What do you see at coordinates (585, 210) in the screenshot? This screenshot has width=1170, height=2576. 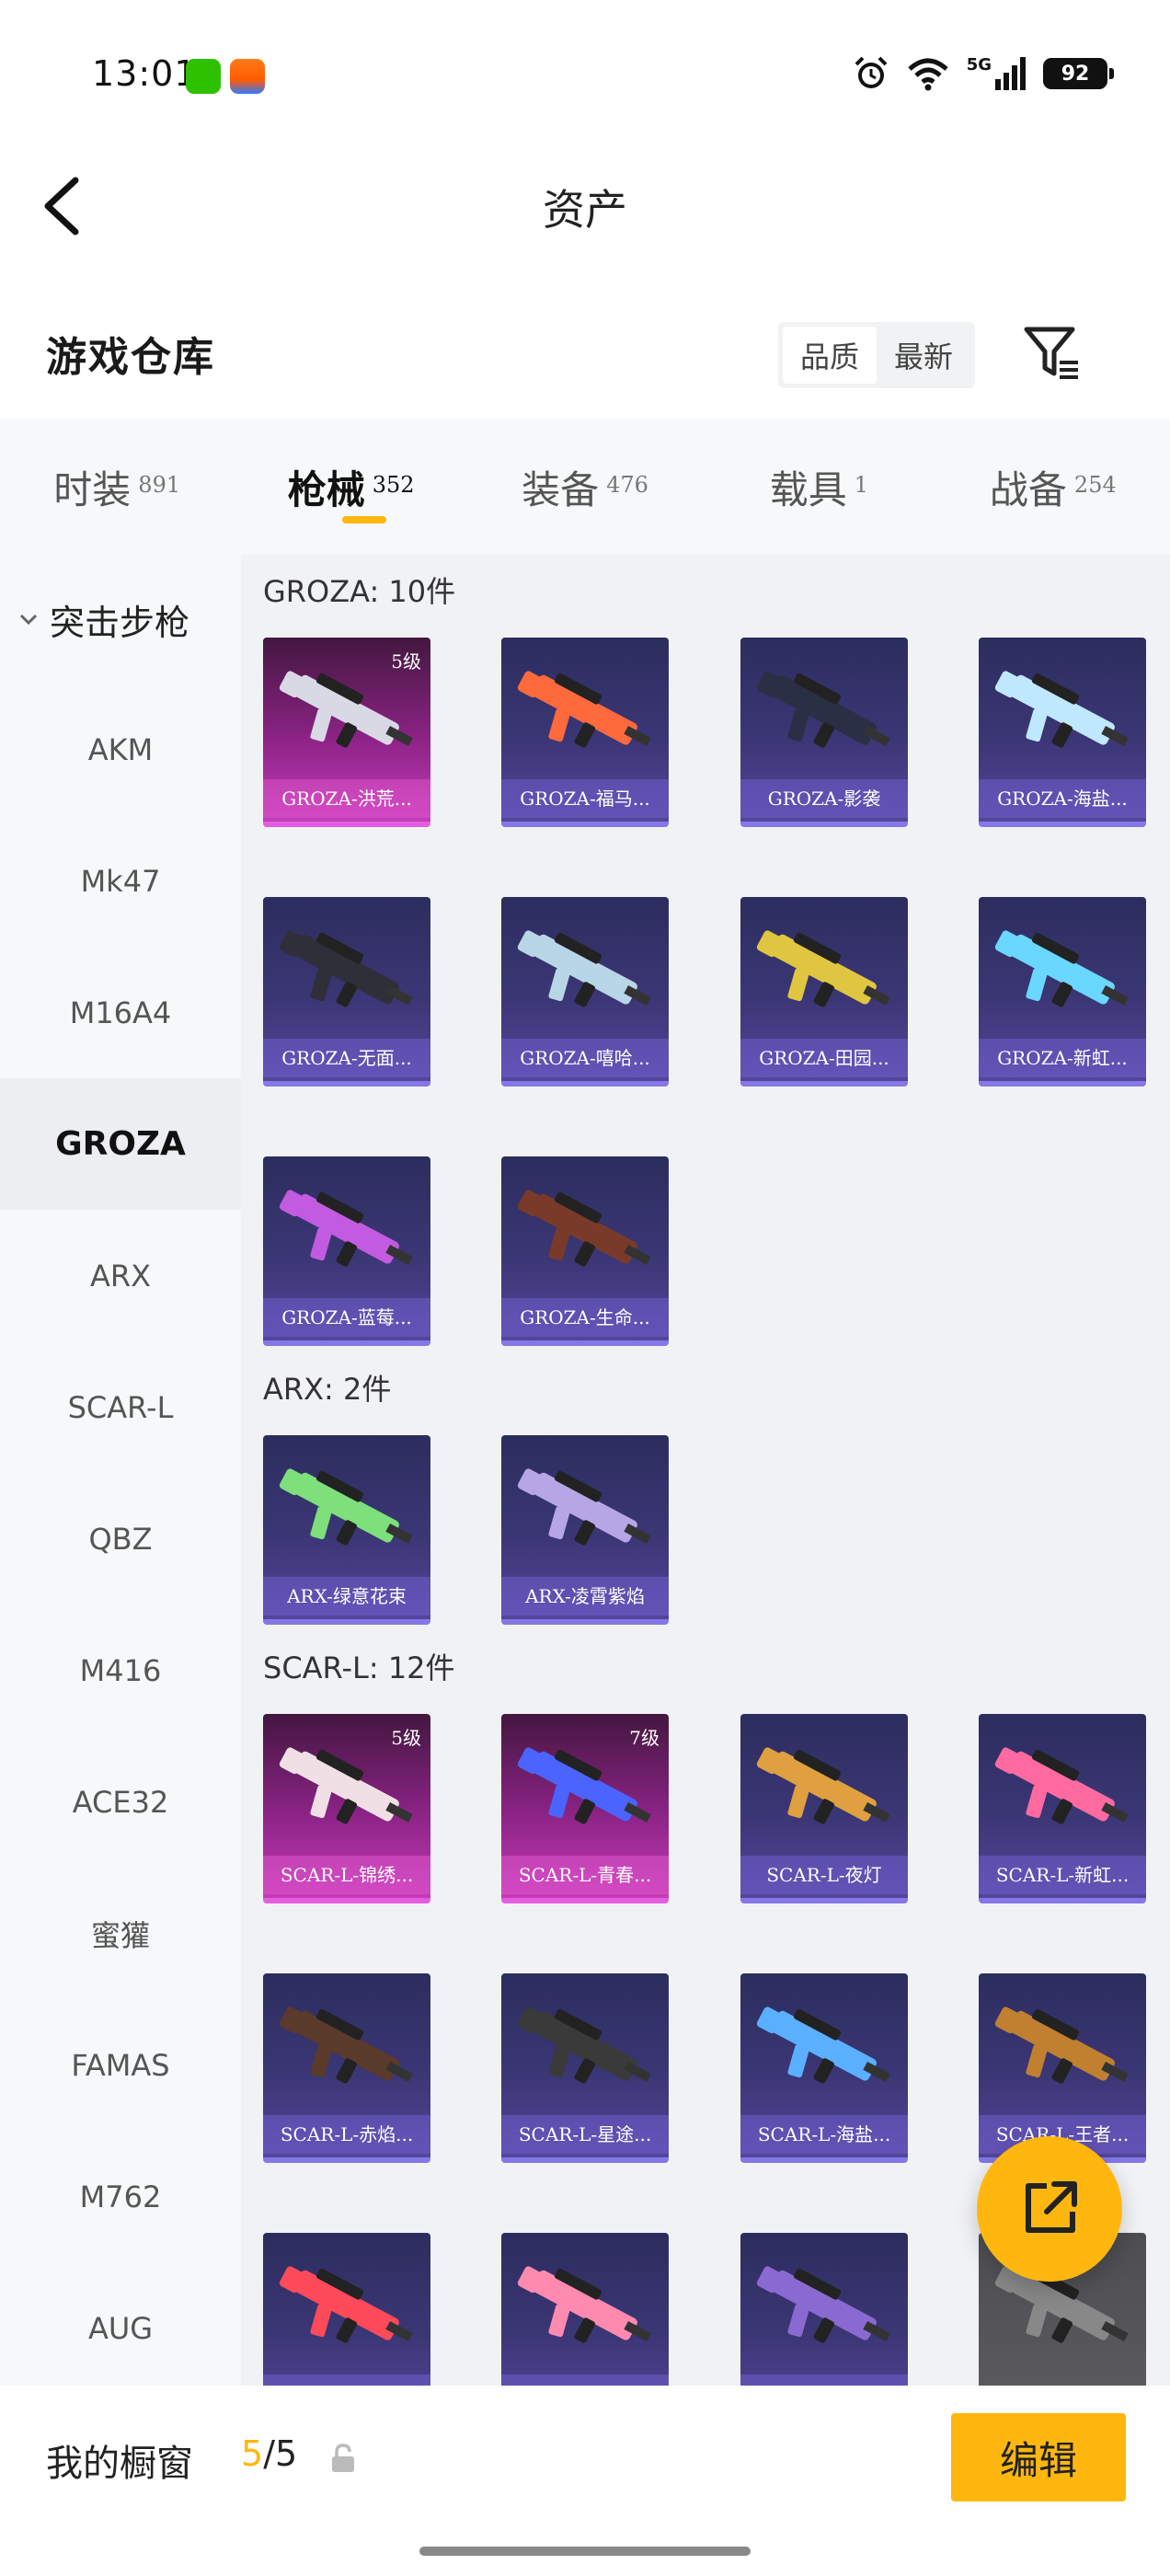 I see `page-title: 资产` at bounding box center [585, 210].